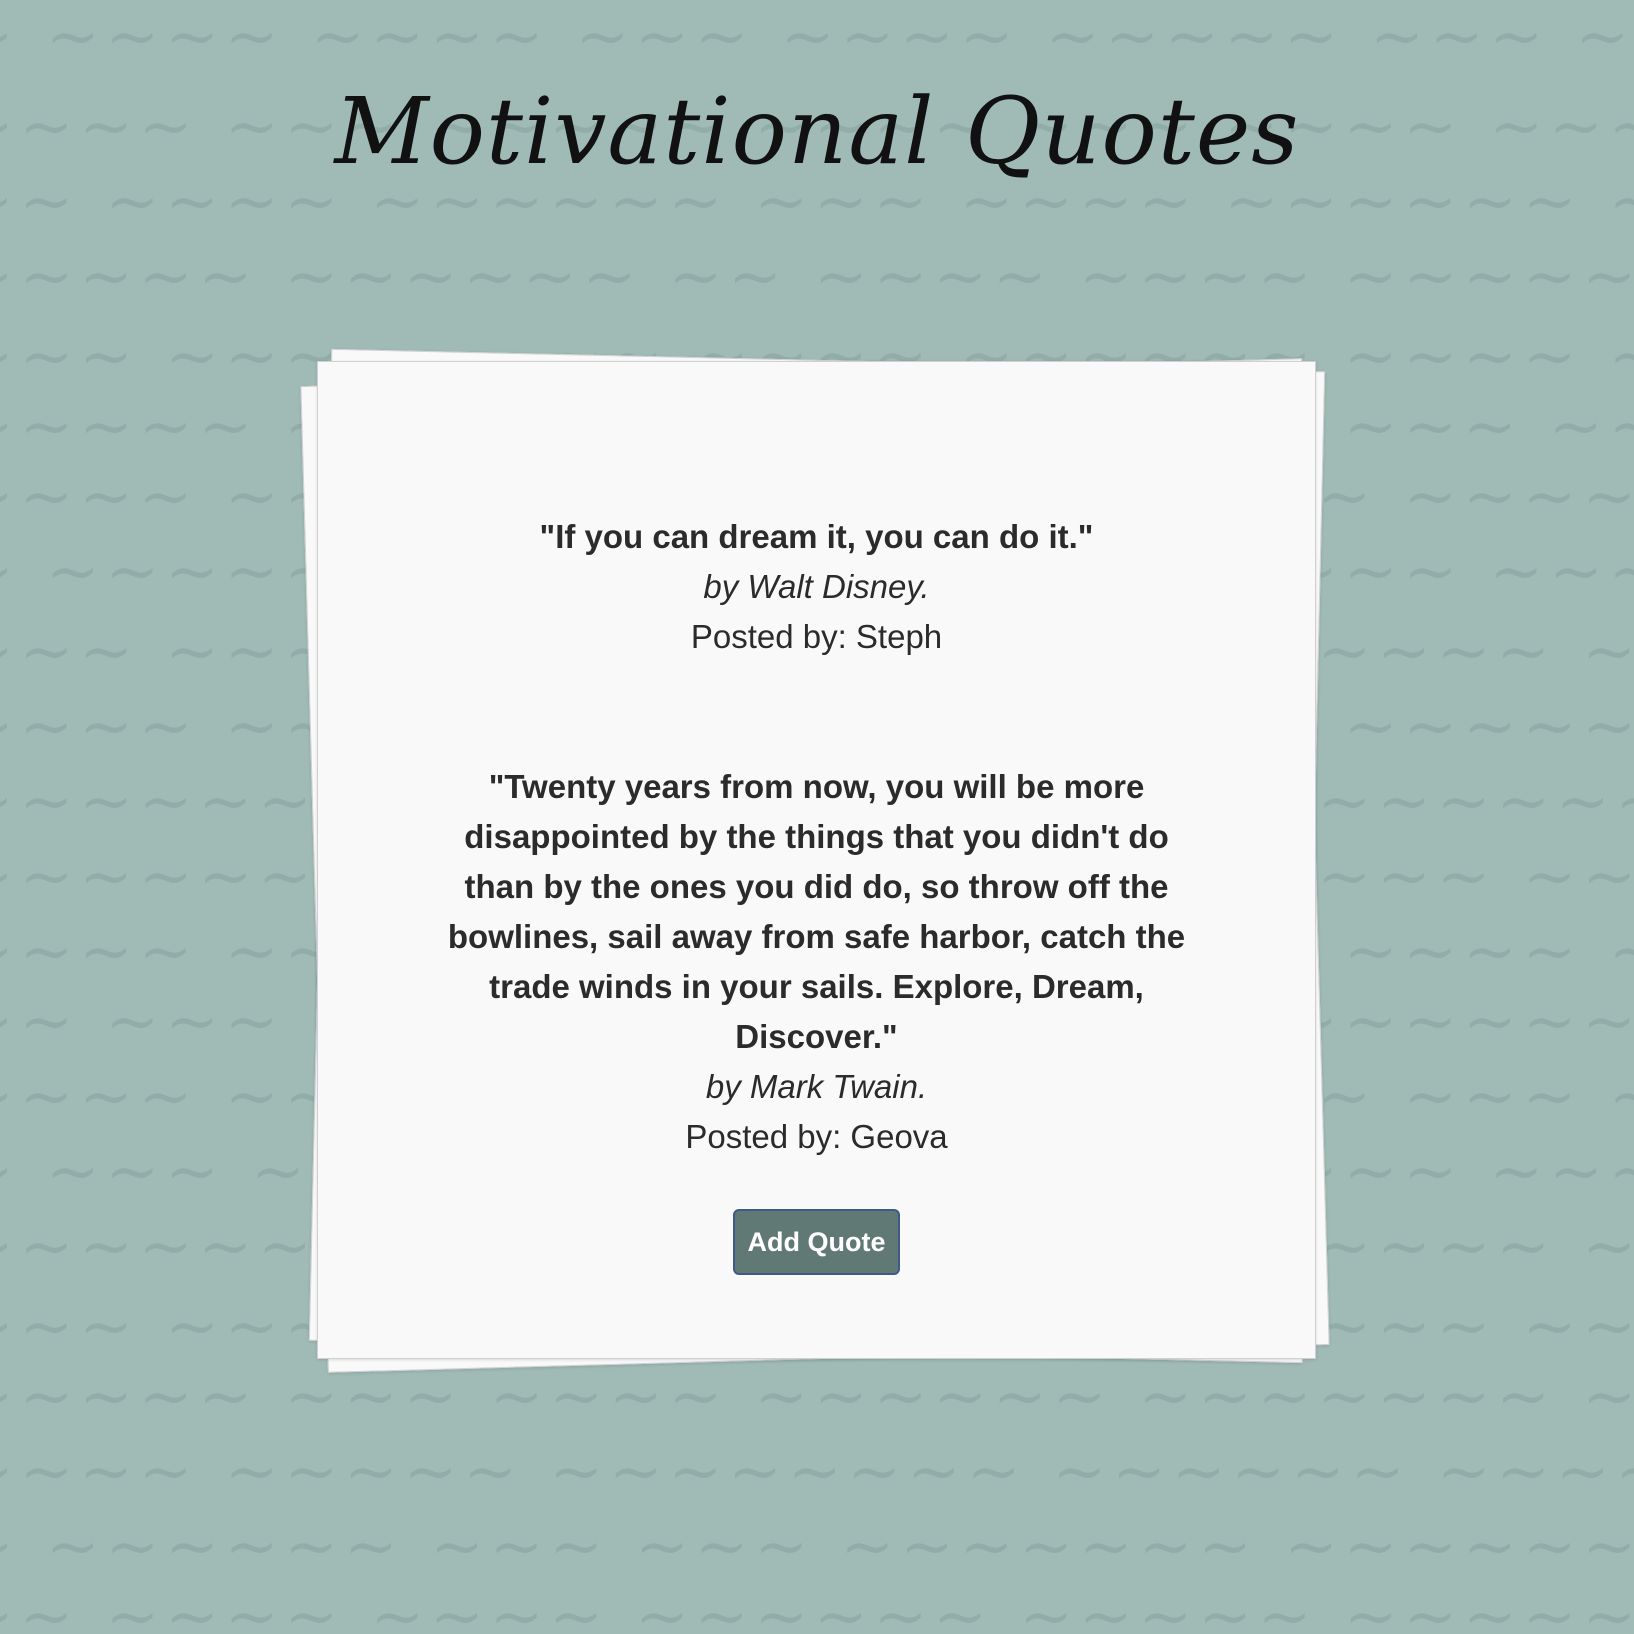  I want to click on quote-author: by Walt Disney., so click(816, 586).